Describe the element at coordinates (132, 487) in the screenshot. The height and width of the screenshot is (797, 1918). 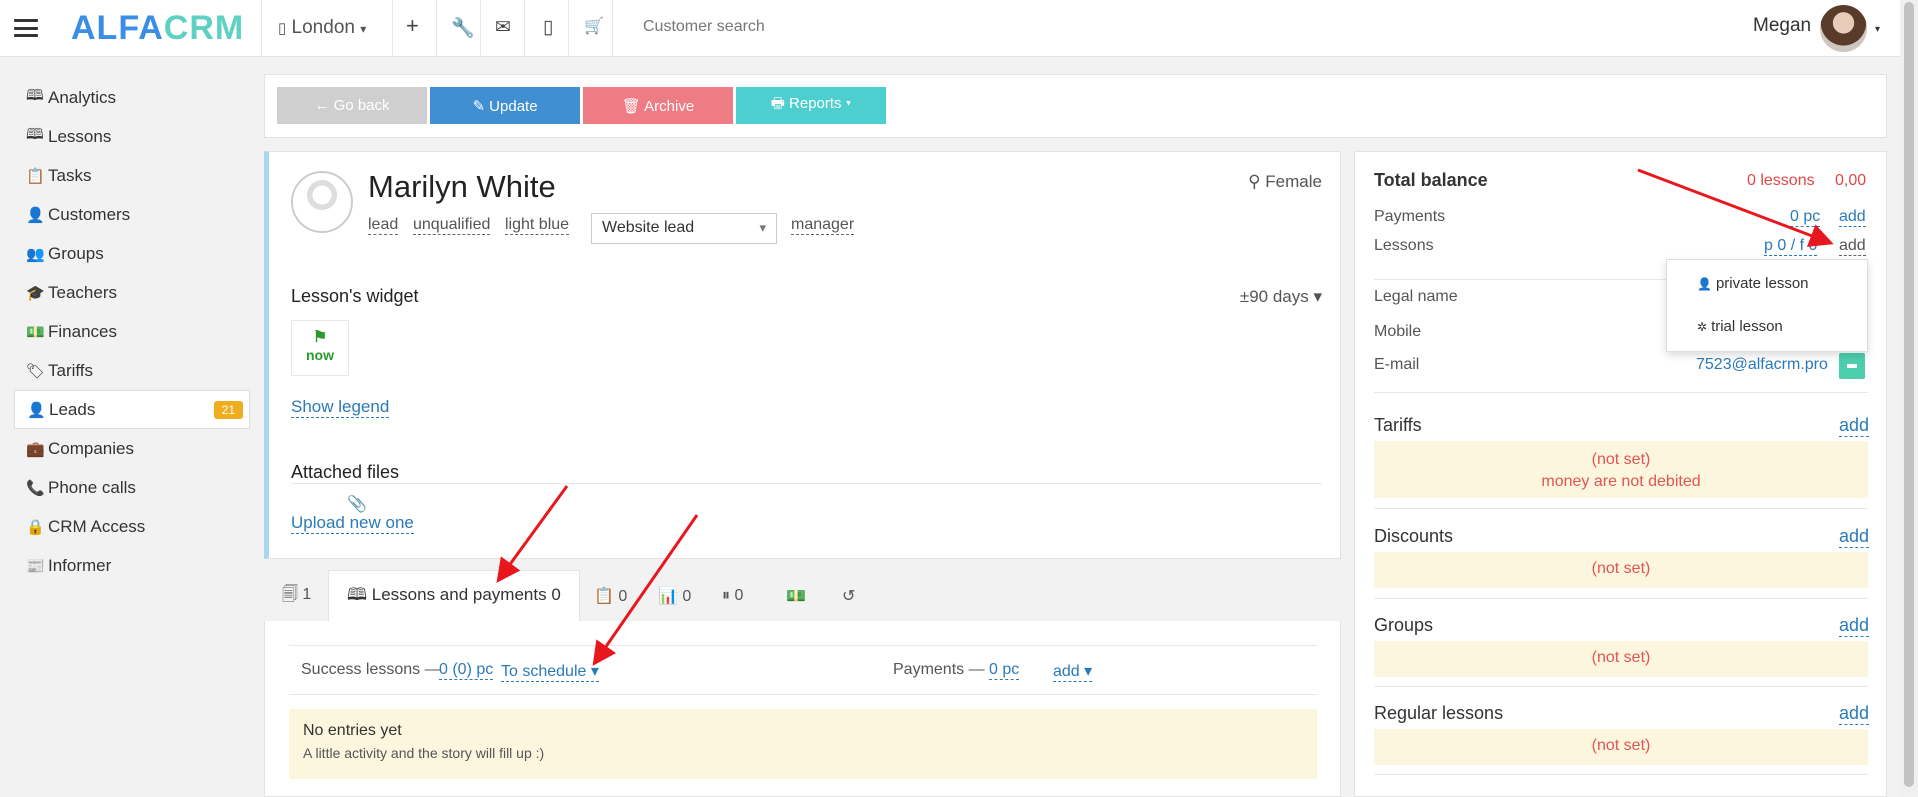
I see `sidebar-item-phone-calls: 📞 Phone calls` at that location.